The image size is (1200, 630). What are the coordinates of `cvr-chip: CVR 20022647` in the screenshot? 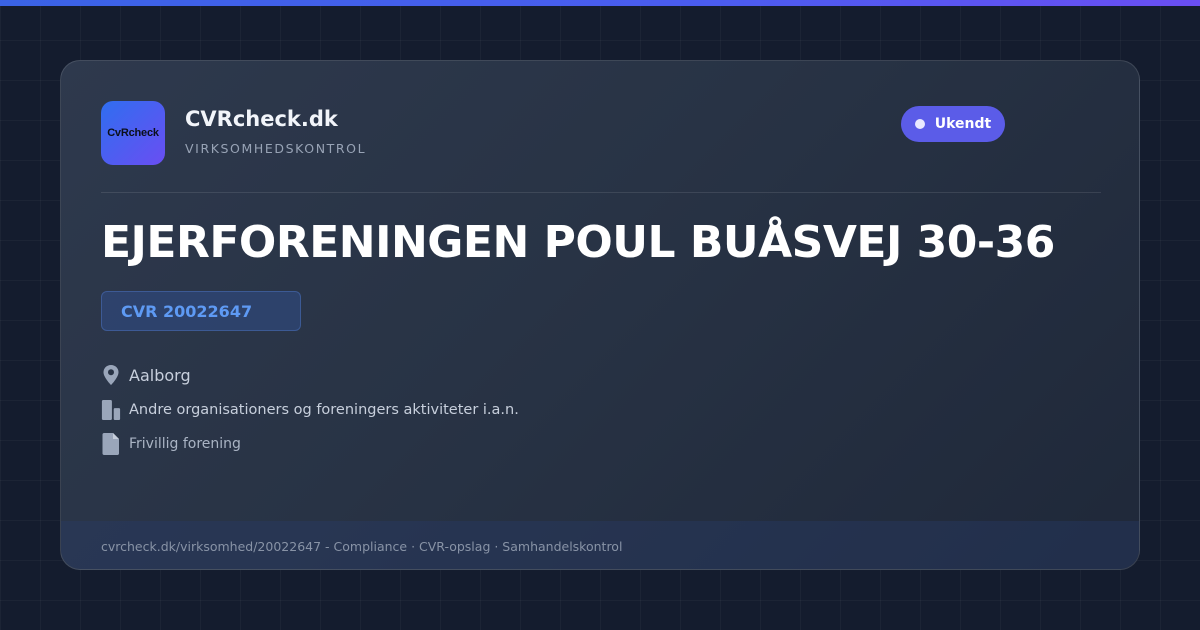 It's located at (201, 311).